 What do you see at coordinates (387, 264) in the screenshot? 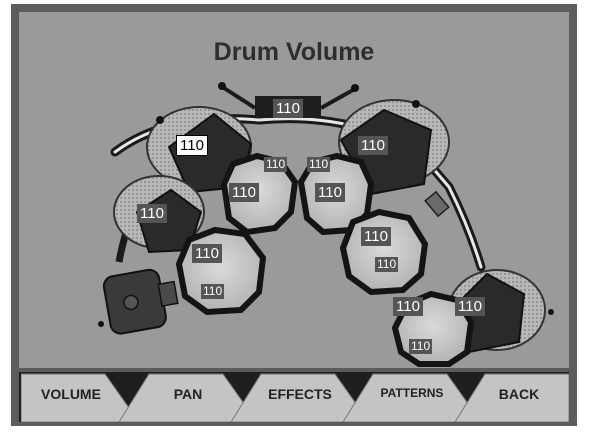
I see `tom-3-rim-volume: 110` at bounding box center [387, 264].